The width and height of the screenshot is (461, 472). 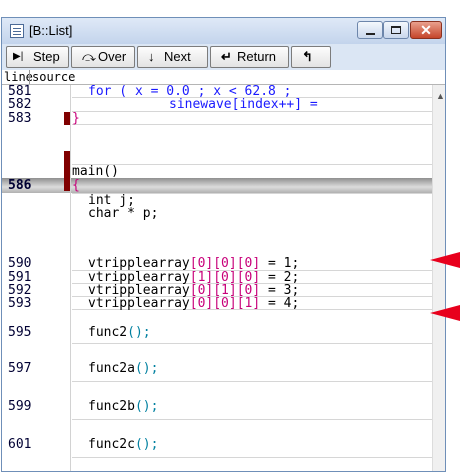 What do you see at coordinates (119, 332) in the screenshot?
I see `source-text: func2();` at bounding box center [119, 332].